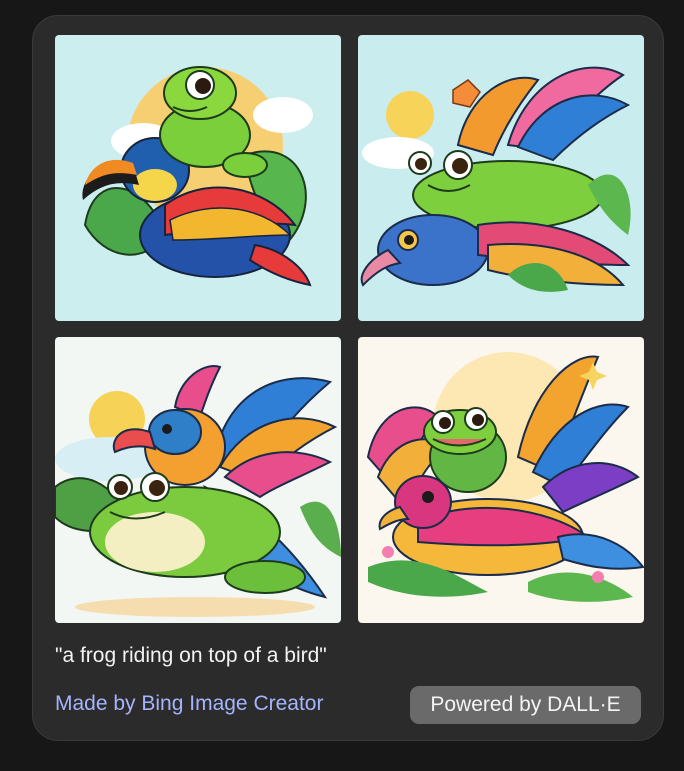 Image resolution: width=684 pixels, height=771 pixels. I want to click on bing-image-creator-link: Made by Bing Image Creator, so click(189, 704).